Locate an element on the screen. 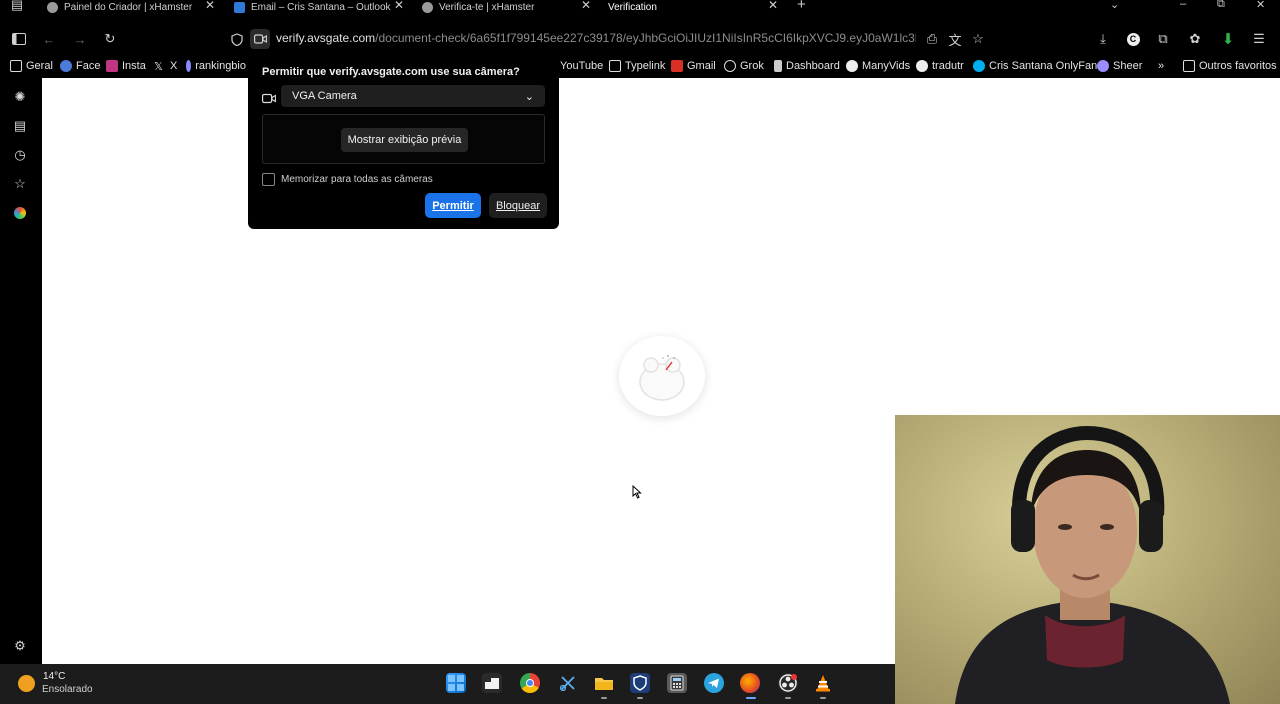  bookmark-x: 𝕏X is located at coordinates (165, 66).